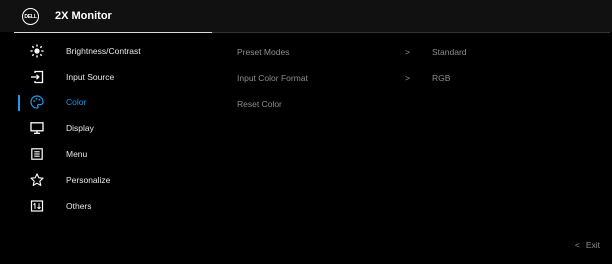 The image size is (612, 264). Describe the element at coordinates (88, 179) in the screenshot. I see `menu-item-label: Personalize` at that location.